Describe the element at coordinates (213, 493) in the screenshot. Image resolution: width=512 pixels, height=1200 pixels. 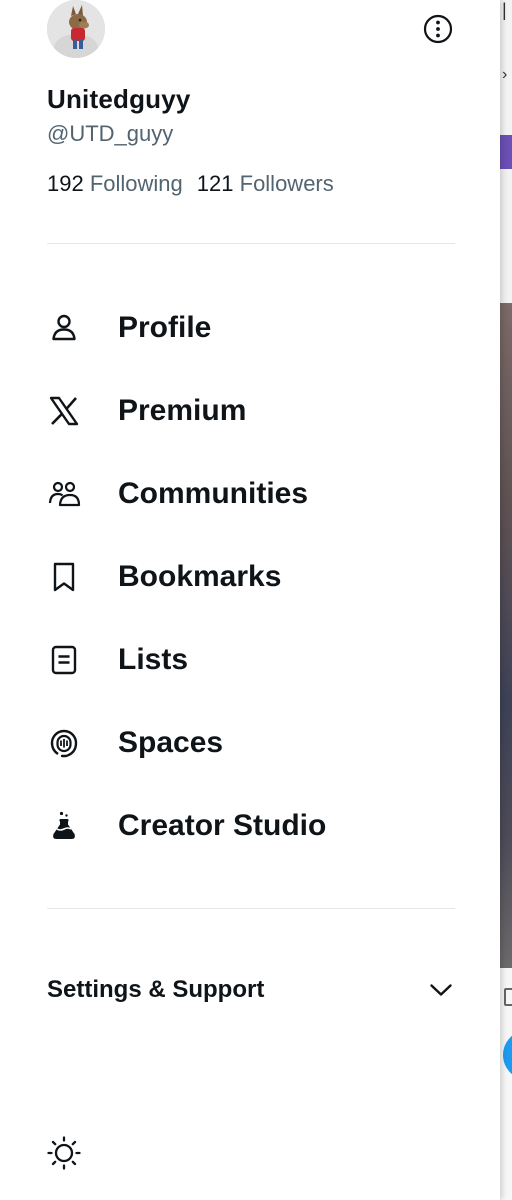
I see `nav-label: Communities` at that location.